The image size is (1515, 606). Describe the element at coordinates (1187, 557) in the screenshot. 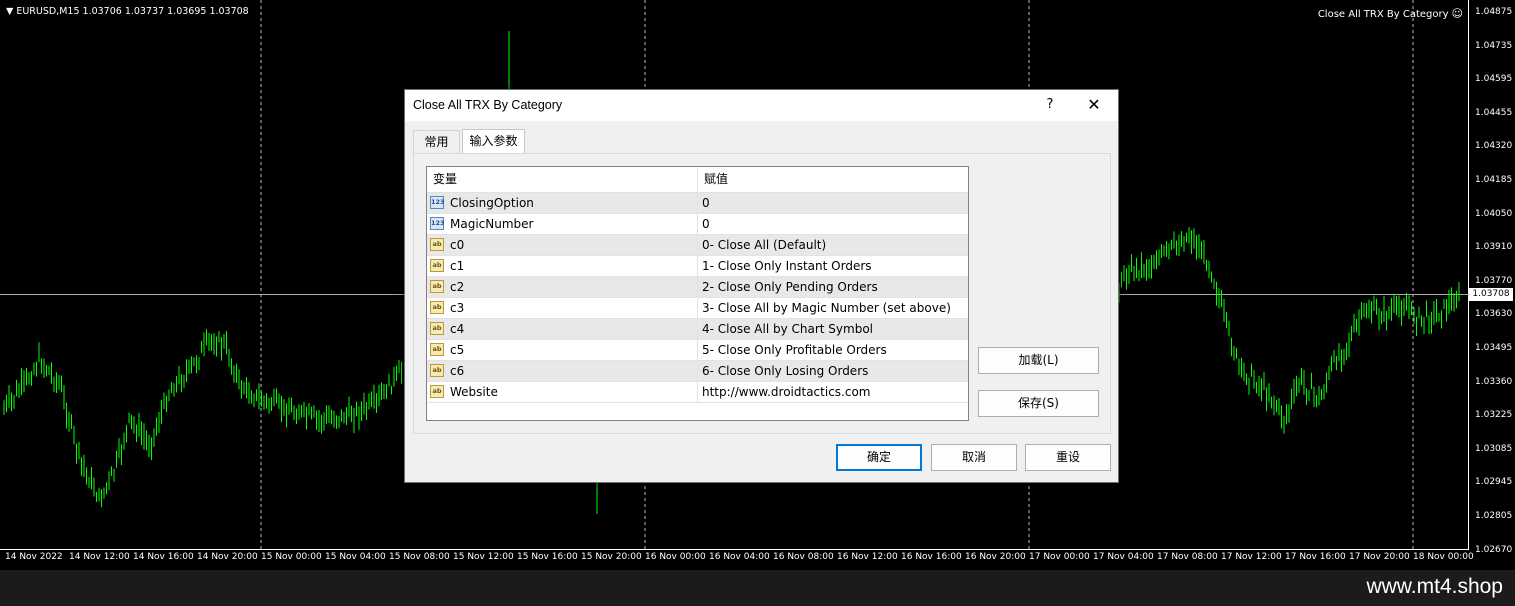

I see `time-tick-label: 17 Nov 08:00` at that location.